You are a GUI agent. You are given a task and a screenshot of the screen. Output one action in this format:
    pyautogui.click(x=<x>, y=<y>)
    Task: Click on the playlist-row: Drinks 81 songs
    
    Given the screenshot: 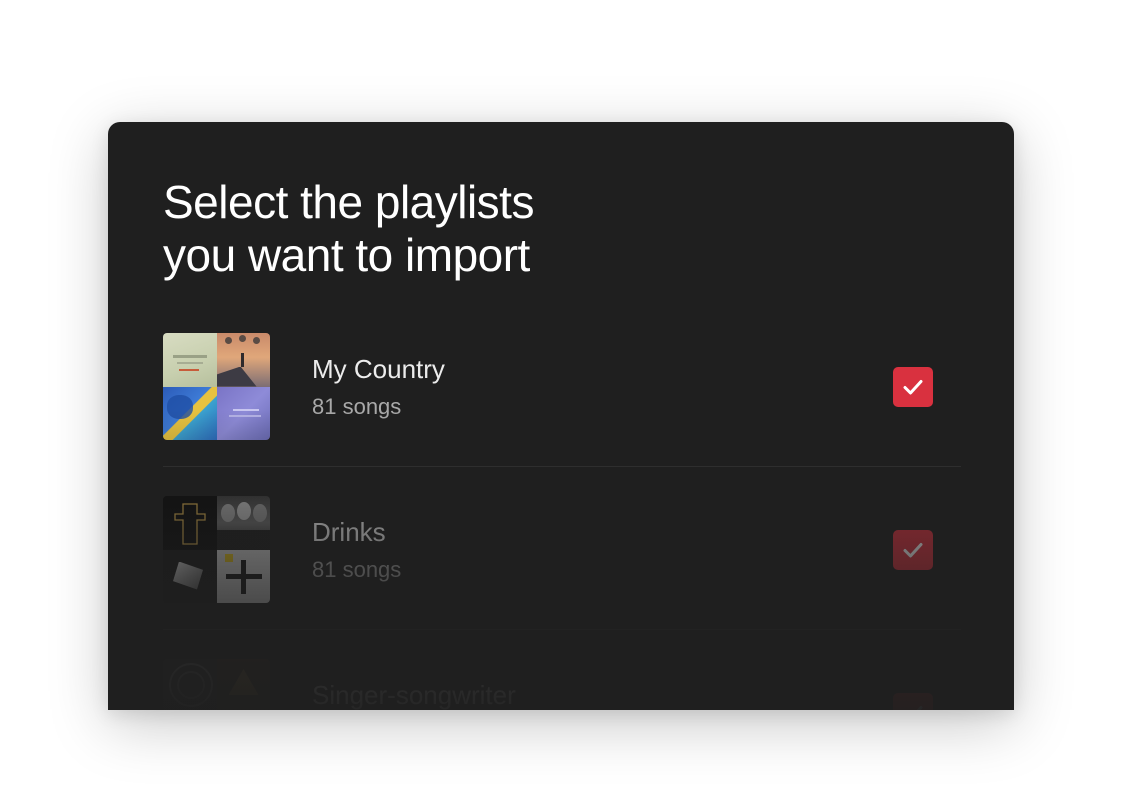 What is the action you would take?
    pyautogui.click(x=562, y=563)
    